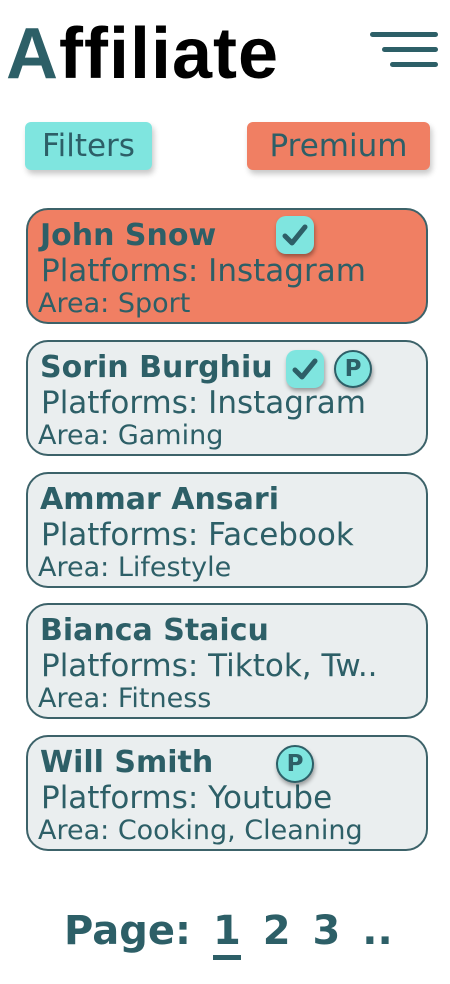 This screenshot has height=984, width=450. Describe the element at coordinates (338, 146) in the screenshot. I see `premium-button: Premium` at that location.